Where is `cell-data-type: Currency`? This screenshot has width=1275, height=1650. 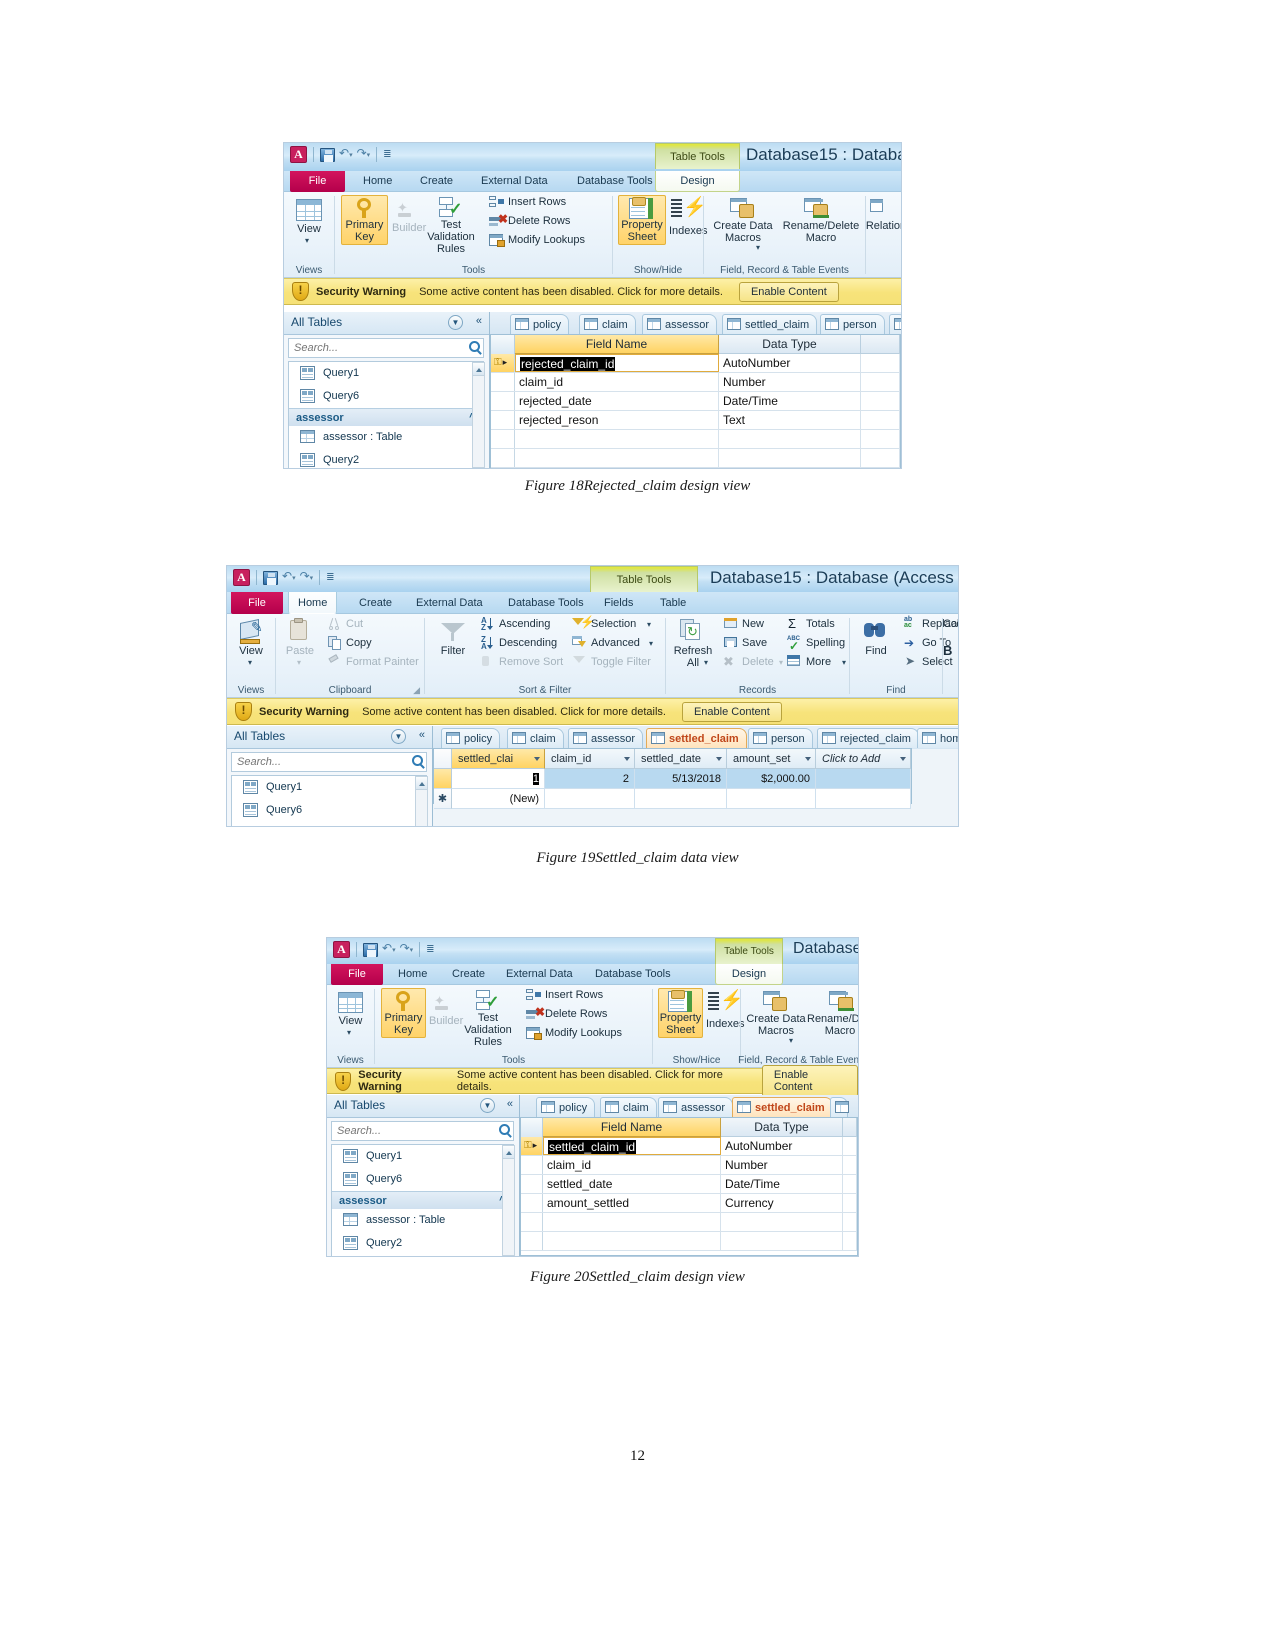
cell-data-type: Currency is located at coordinates (782, 1203).